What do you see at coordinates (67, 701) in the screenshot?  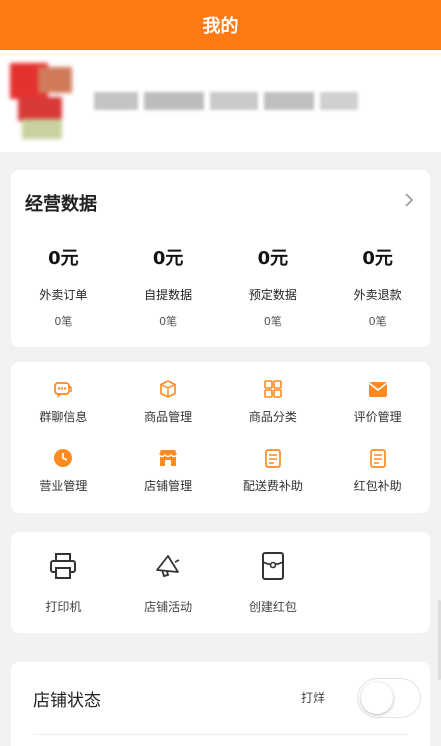 I see `store-status-title: 店铺状态` at bounding box center [67, 701].